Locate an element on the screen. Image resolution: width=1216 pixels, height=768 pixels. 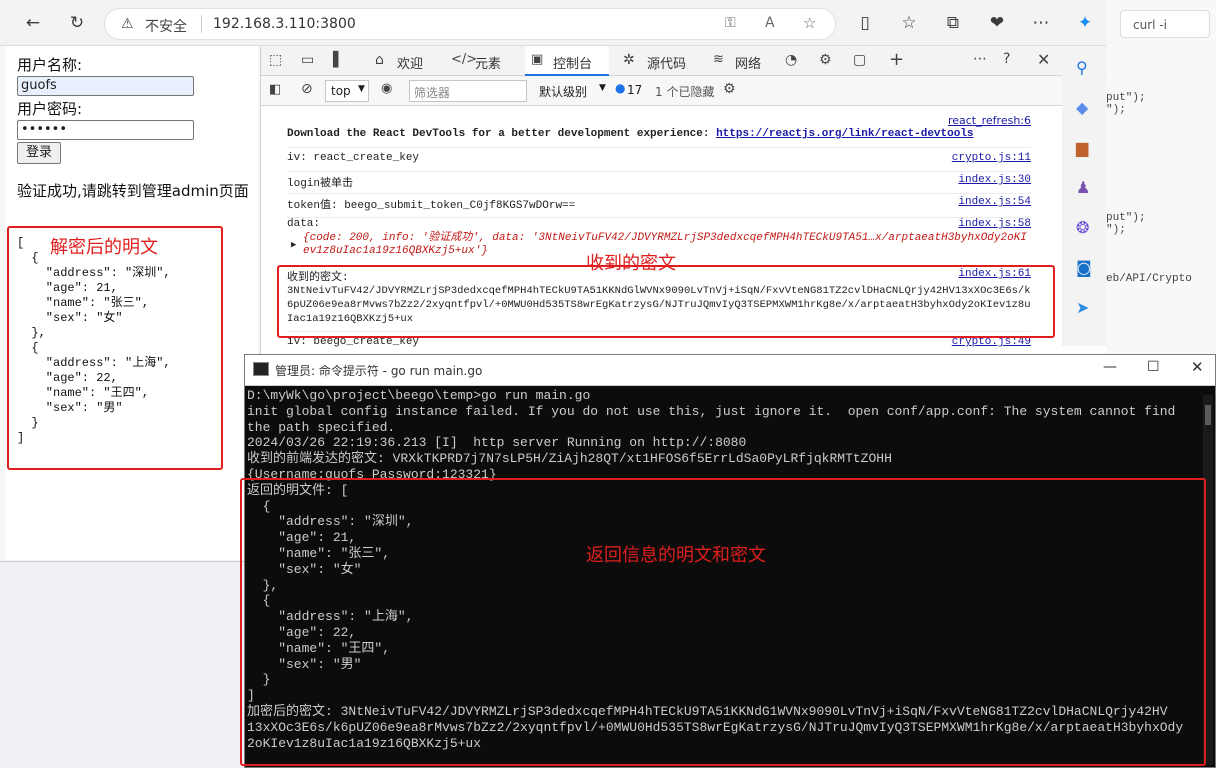
minimize-icon: — is located at coordinates (1110, 367).